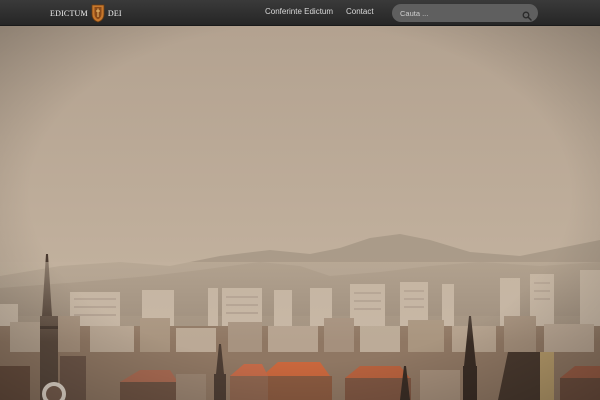 The height and width of the screenshot is (400, 600). I want to click on search-input, so click(459, 13).